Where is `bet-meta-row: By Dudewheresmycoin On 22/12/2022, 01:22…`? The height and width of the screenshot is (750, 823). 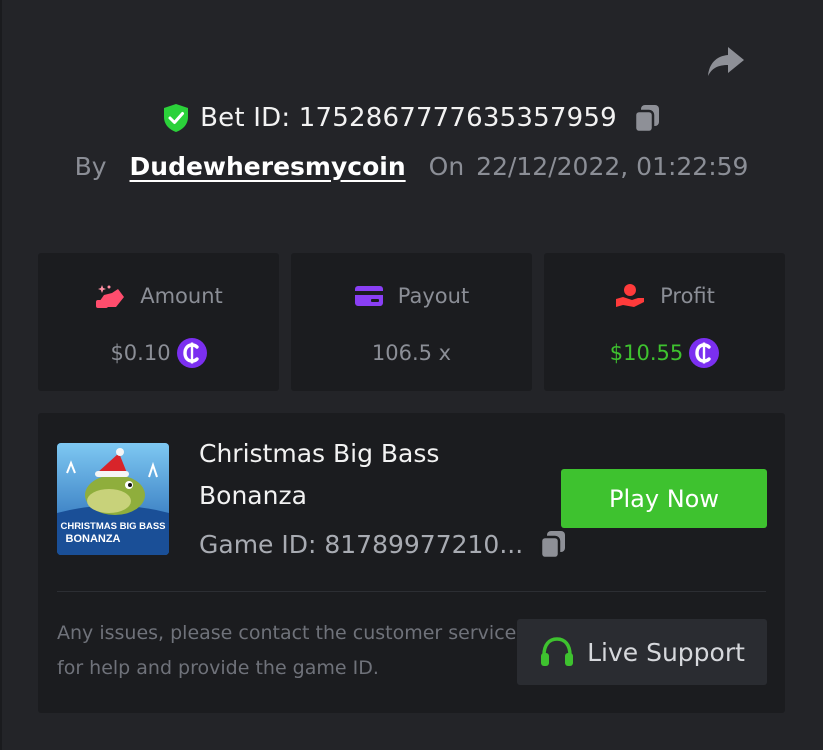
bet-meta-row: By Dudewheresmycoin On 22/12/2022, 01:22… is located at coordinates (411, 166).